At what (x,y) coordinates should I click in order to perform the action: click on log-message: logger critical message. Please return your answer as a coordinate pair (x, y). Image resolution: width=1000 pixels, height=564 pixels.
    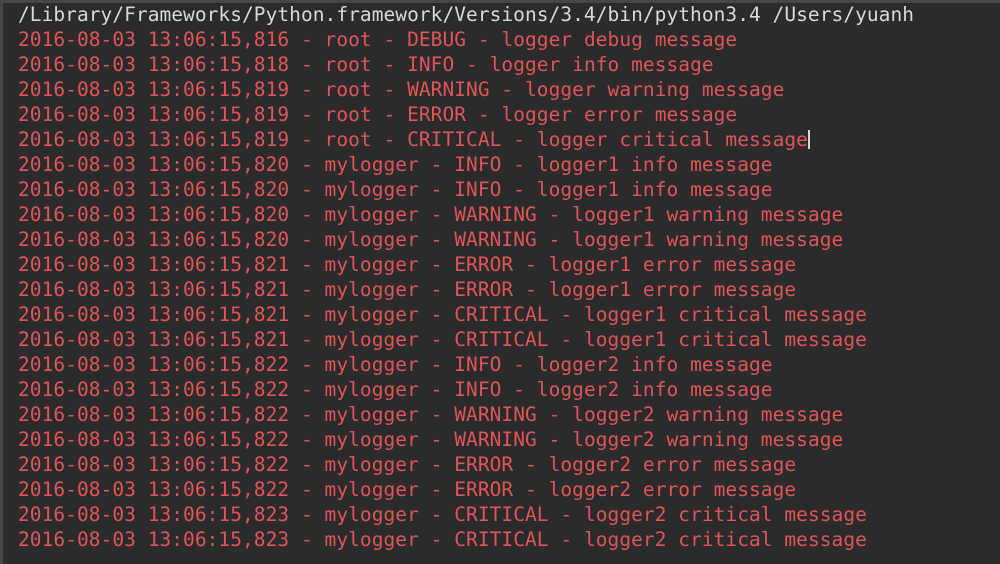
    Looking at the image, I should click on (672, 139).